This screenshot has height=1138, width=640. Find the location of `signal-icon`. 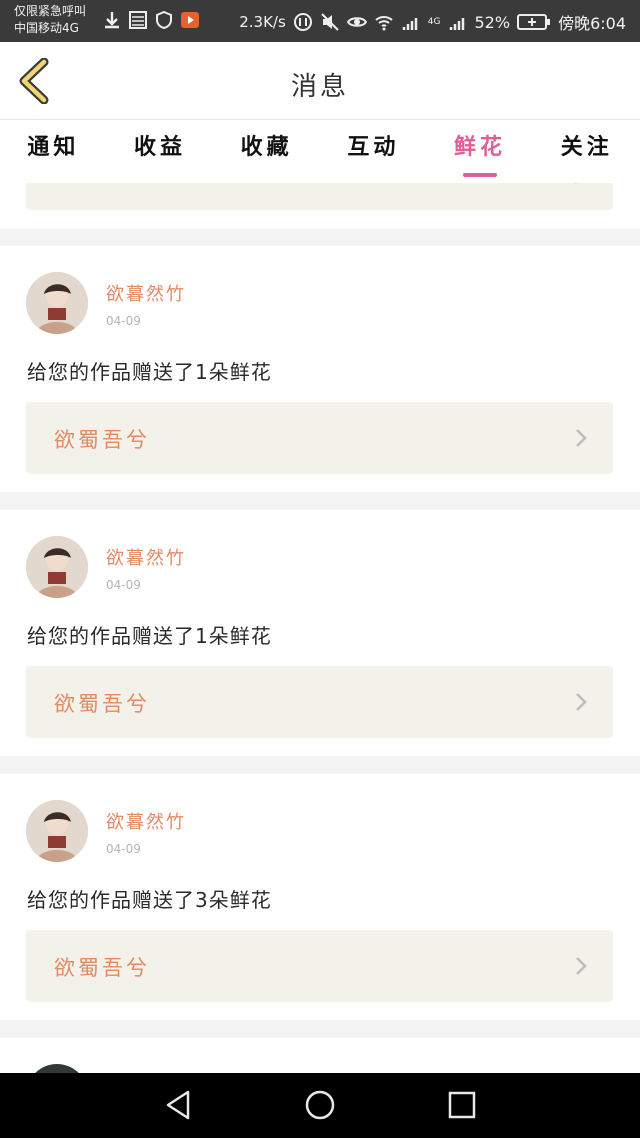

signal-icon is located at coordinates (410, 24).